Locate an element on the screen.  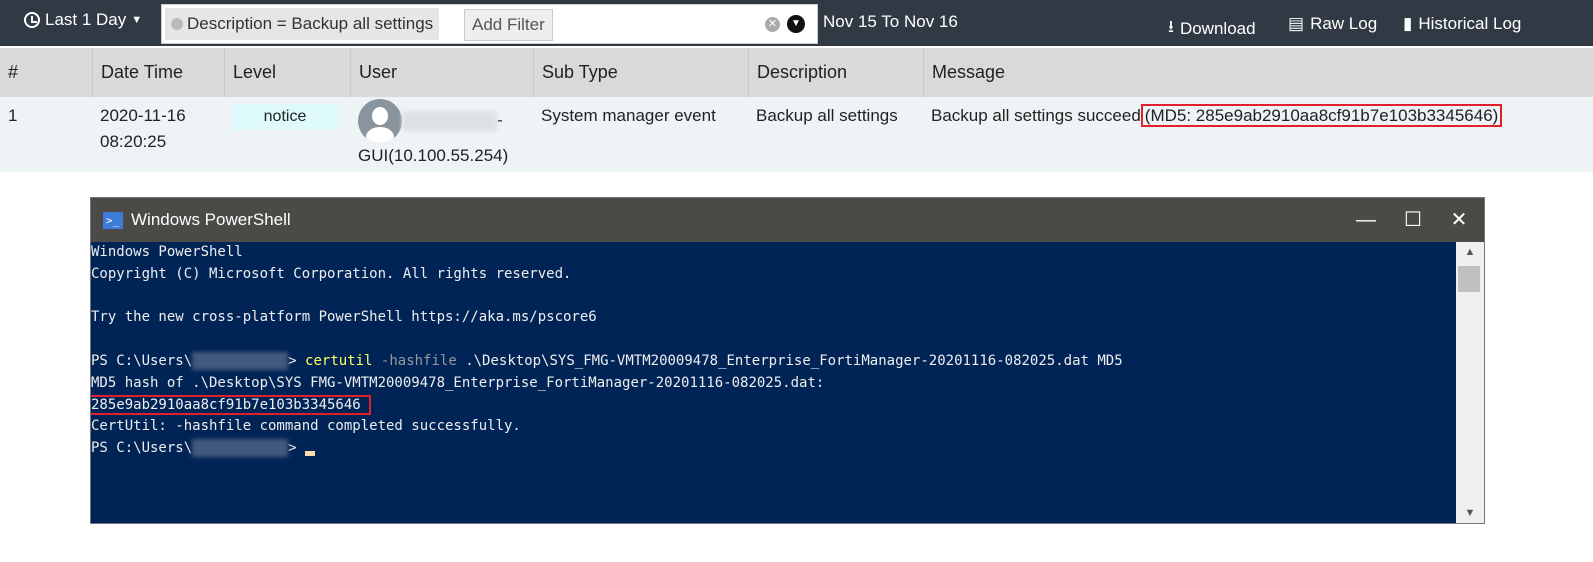
col-user: User is located at coordinates (377, 72).